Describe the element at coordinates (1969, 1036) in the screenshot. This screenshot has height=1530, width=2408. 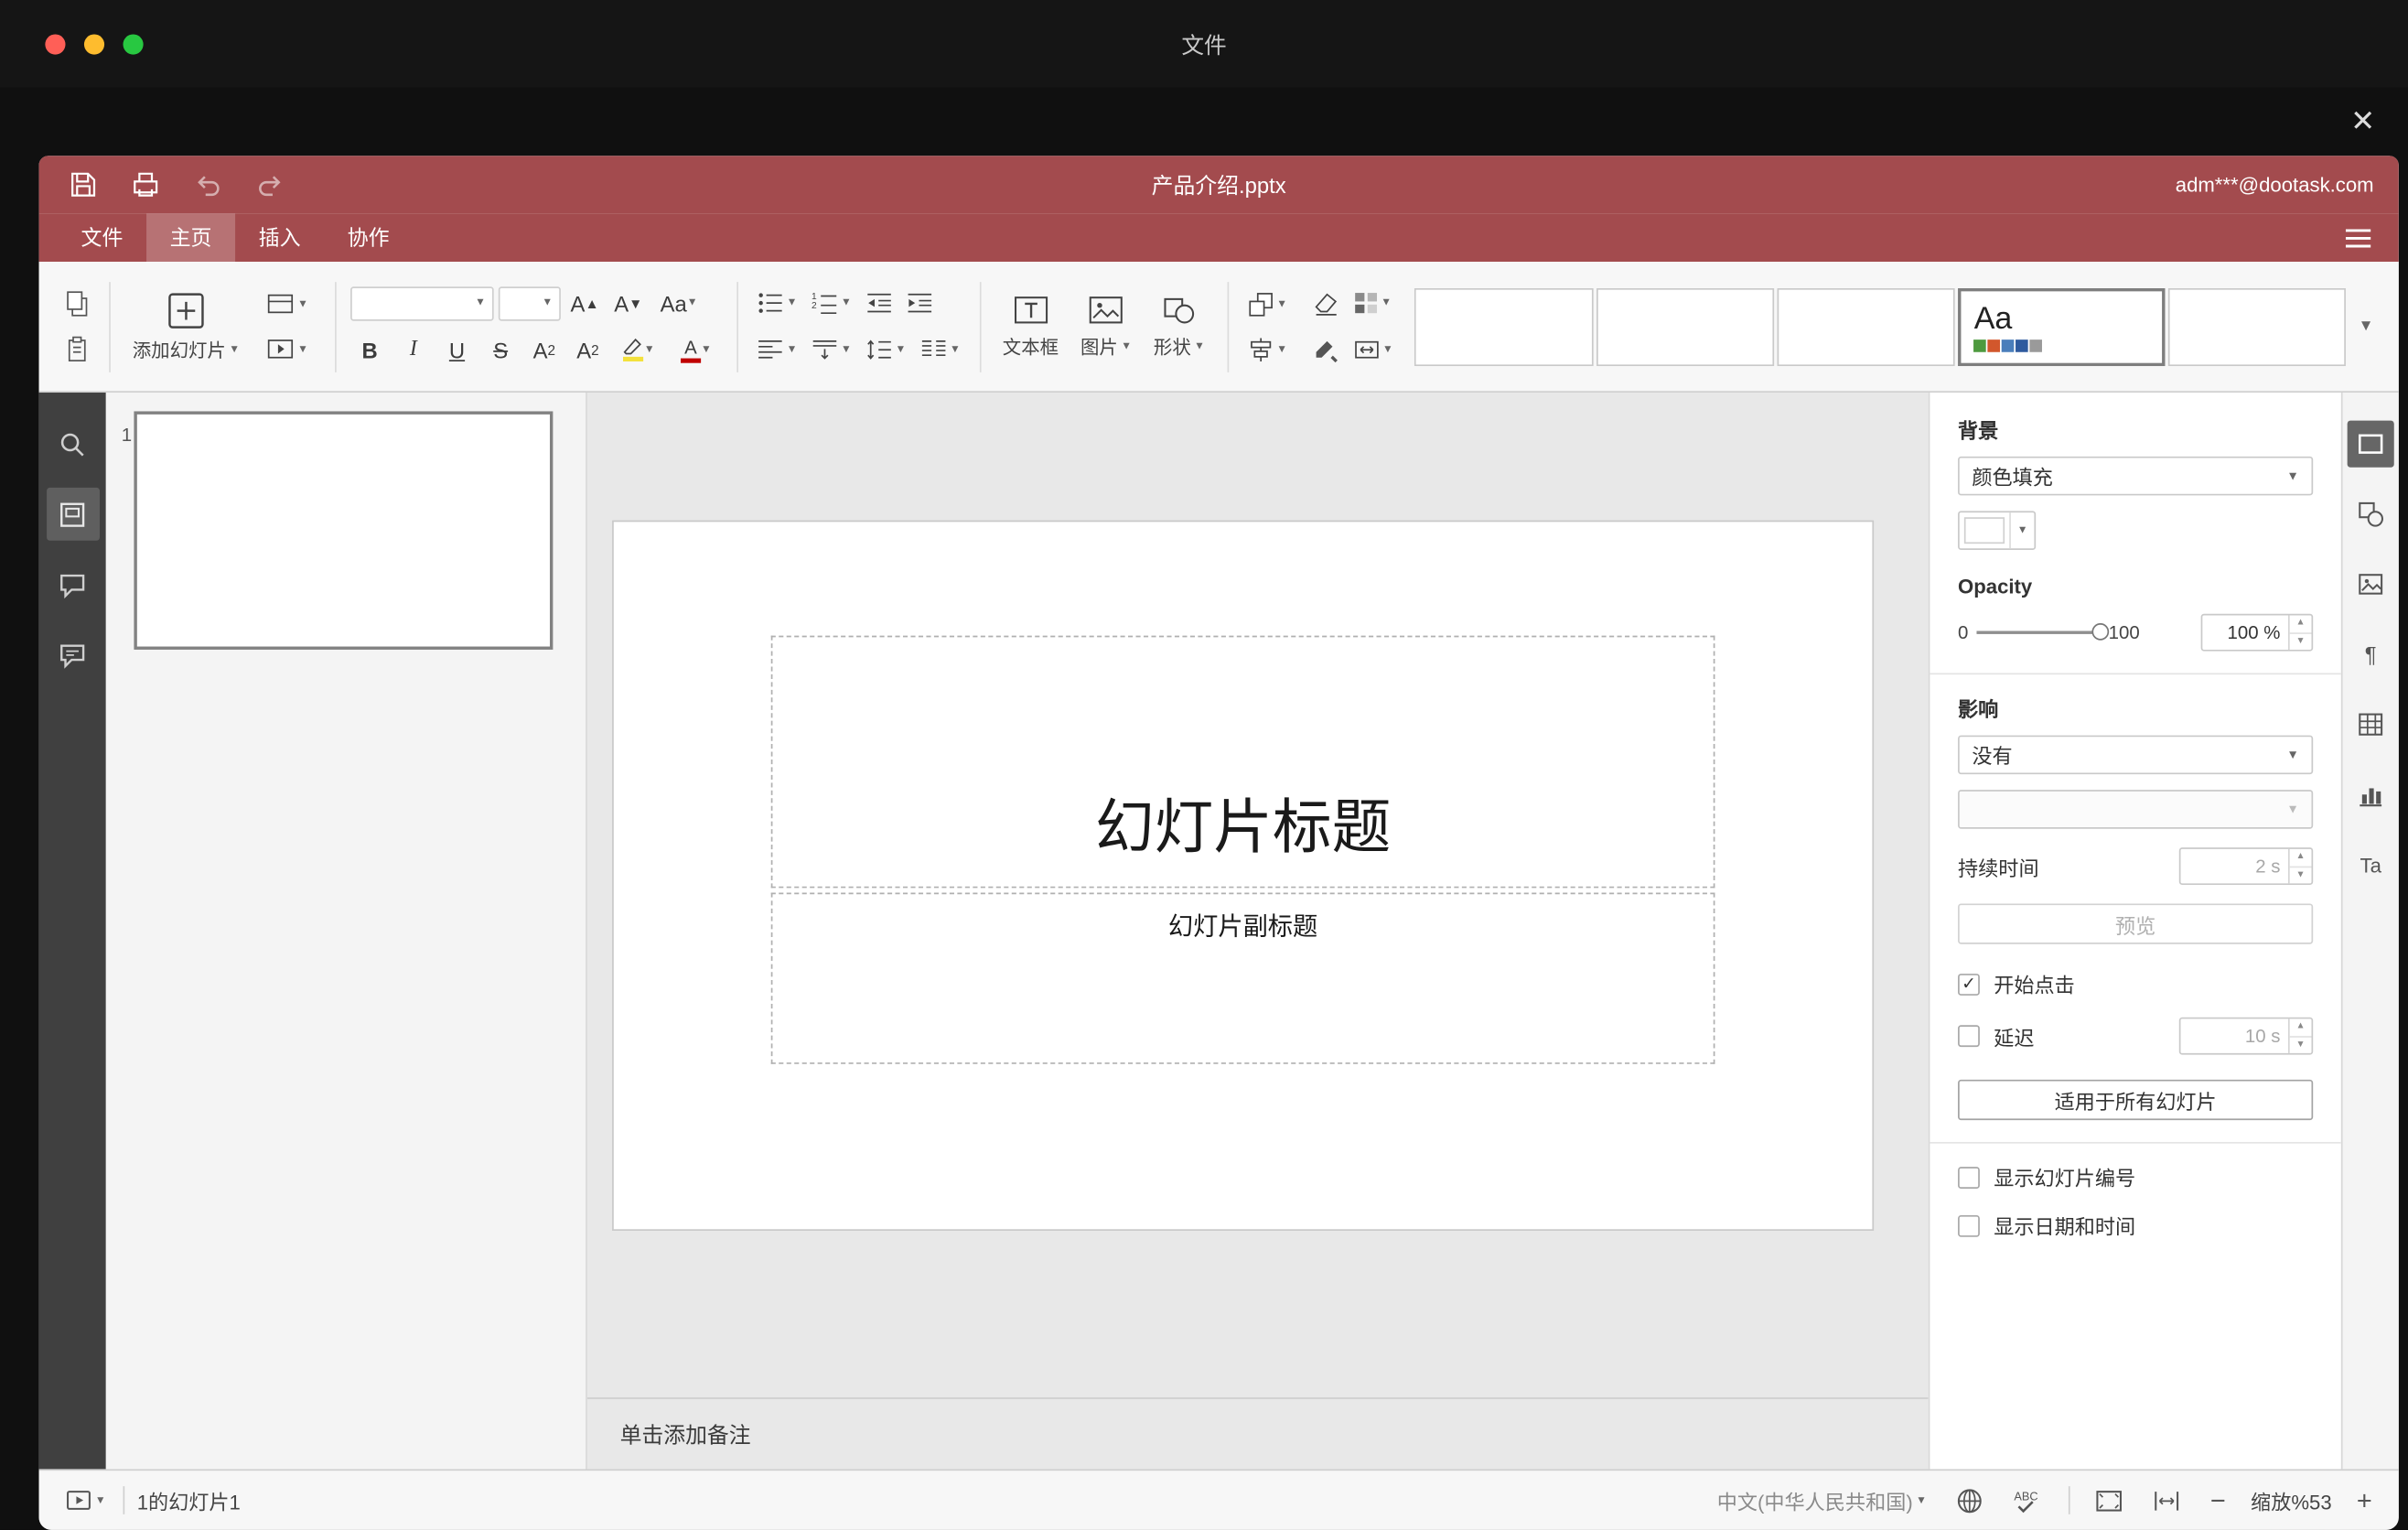
I see `delay-checkbox` at that location.